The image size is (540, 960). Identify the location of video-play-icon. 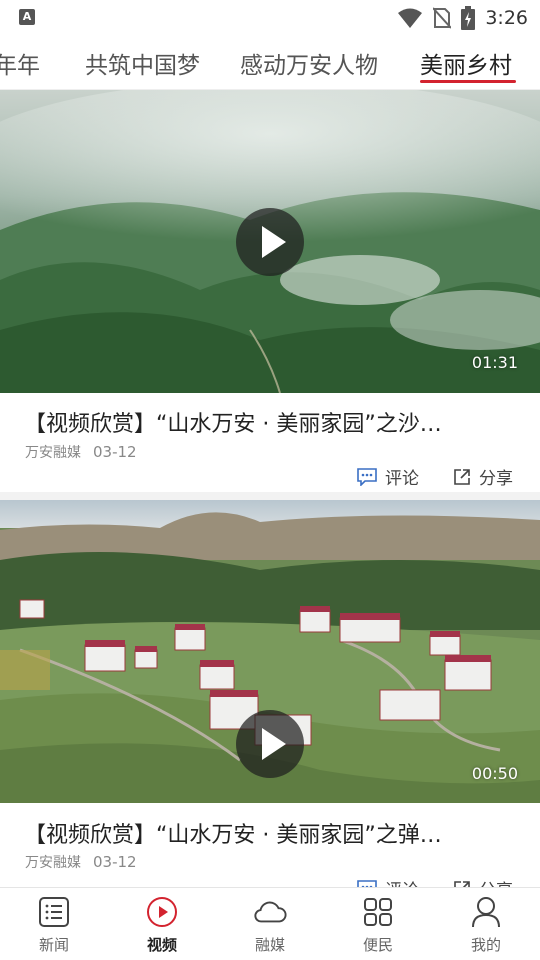
(162, 912).